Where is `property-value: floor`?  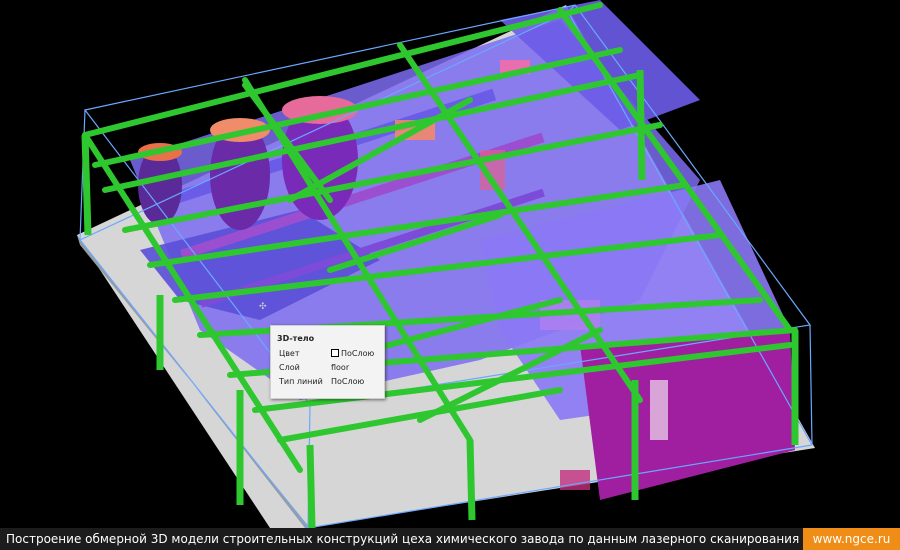
property-value: floor is located at coordinates (340, 367).